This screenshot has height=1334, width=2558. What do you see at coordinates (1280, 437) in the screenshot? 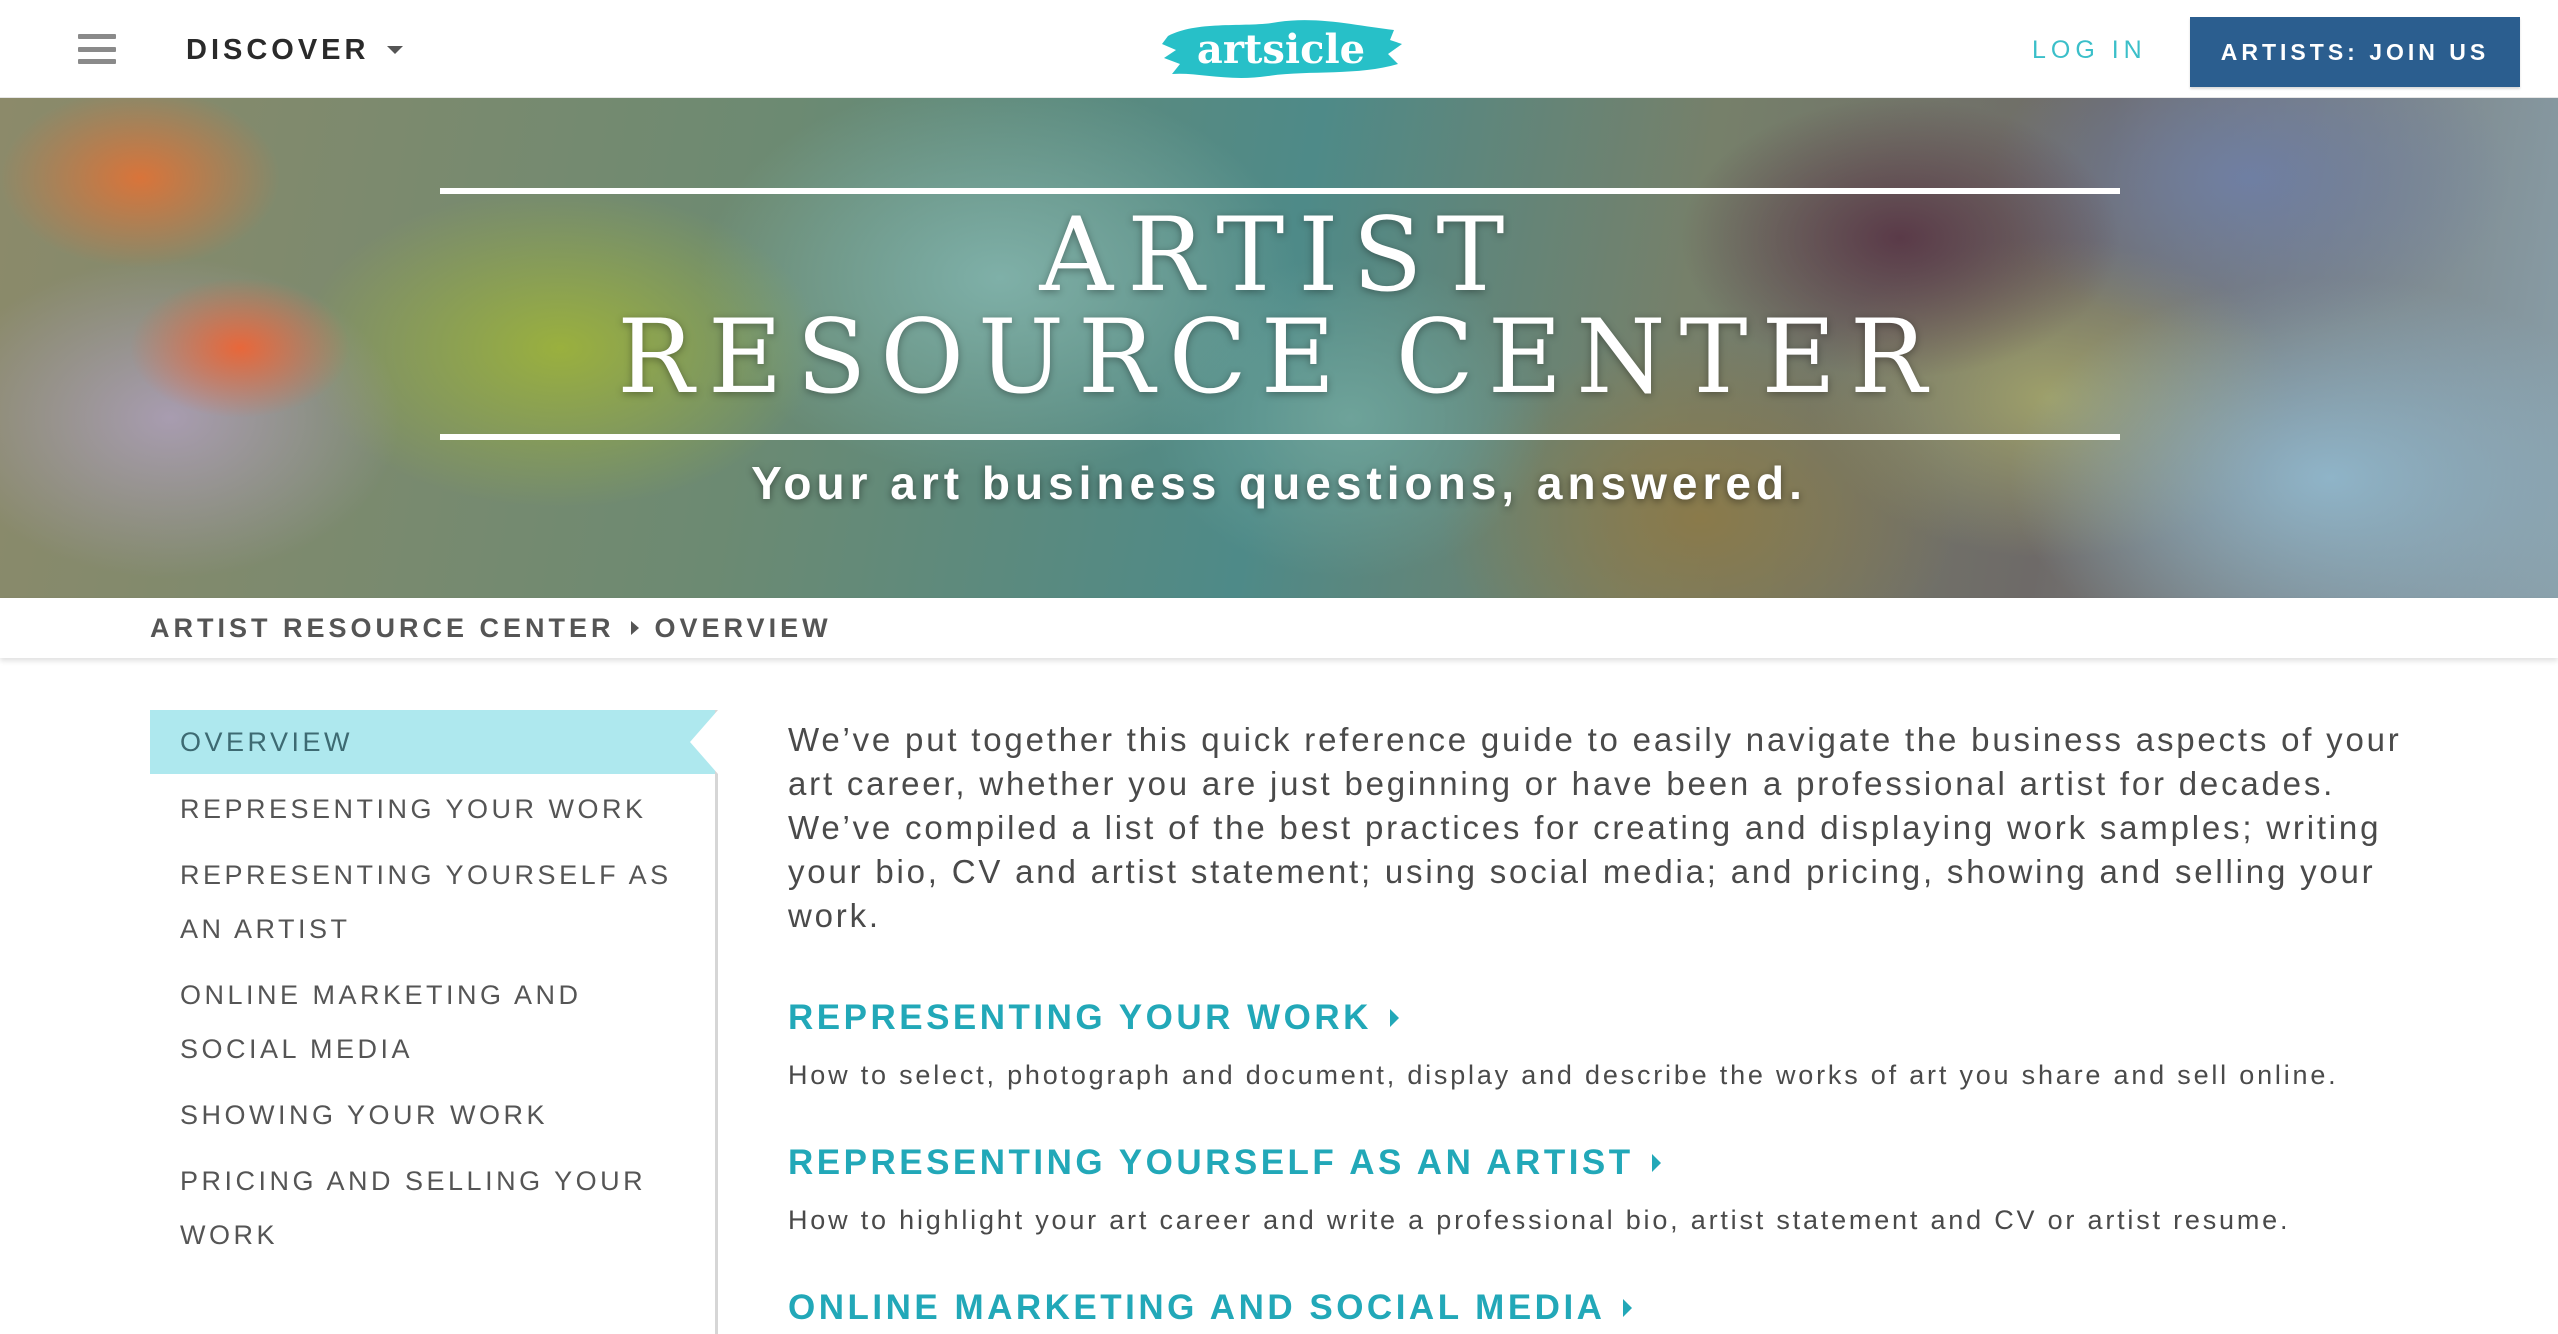
I see `hero-bottom-rule` at bounding box center [1280, 437].